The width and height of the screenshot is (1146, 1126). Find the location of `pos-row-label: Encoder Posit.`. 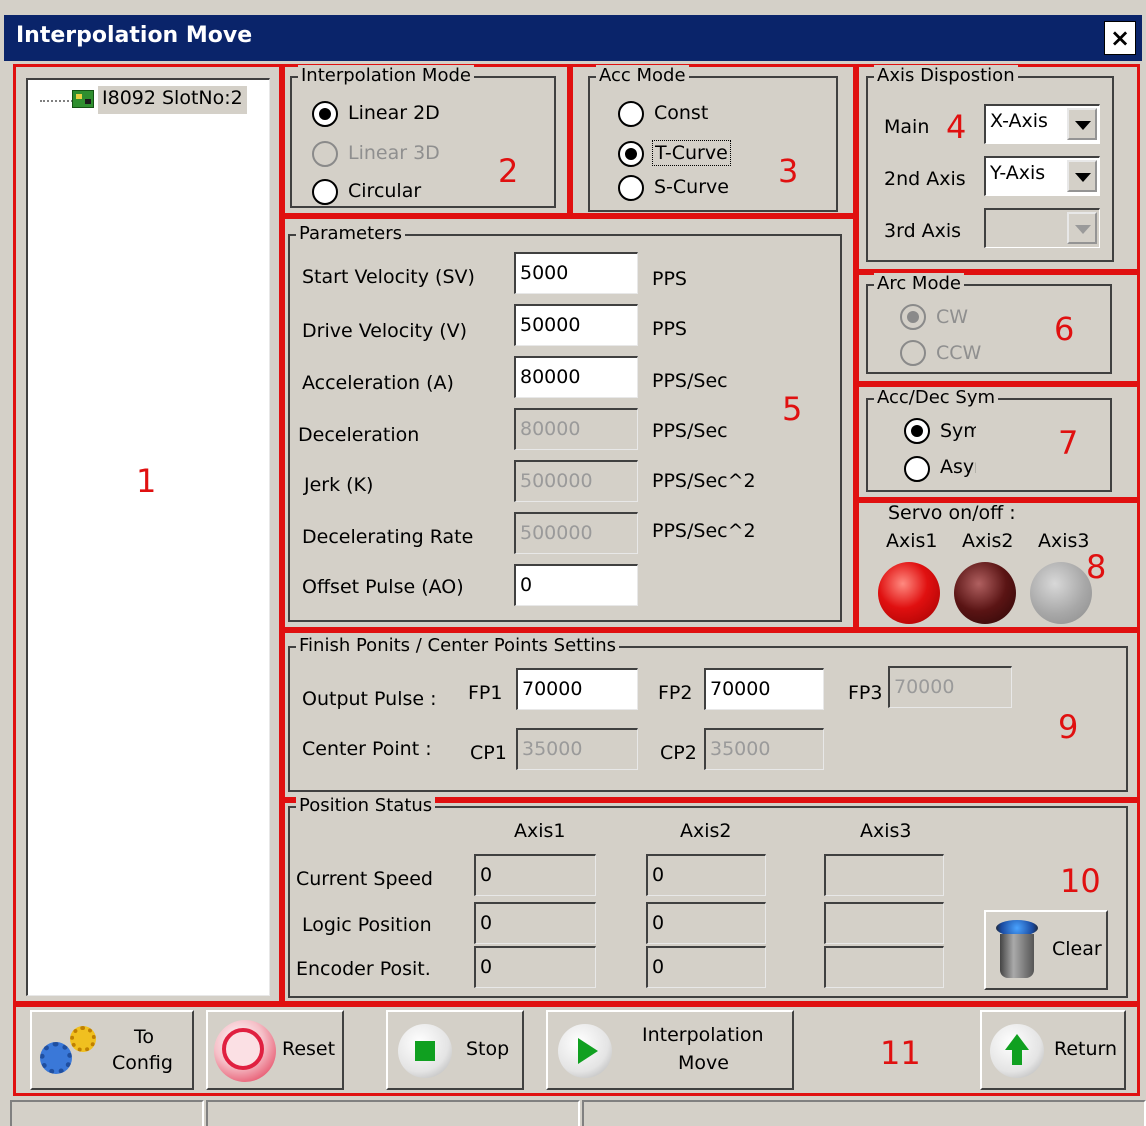

pos-row-label: Encoder Posit. is located at coordinates (363, 969).